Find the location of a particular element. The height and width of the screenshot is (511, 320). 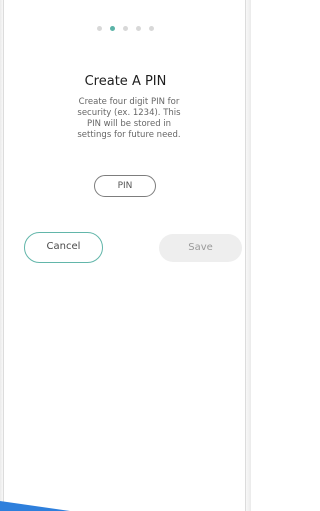

page-indicator is located at coordinates (125, 28).